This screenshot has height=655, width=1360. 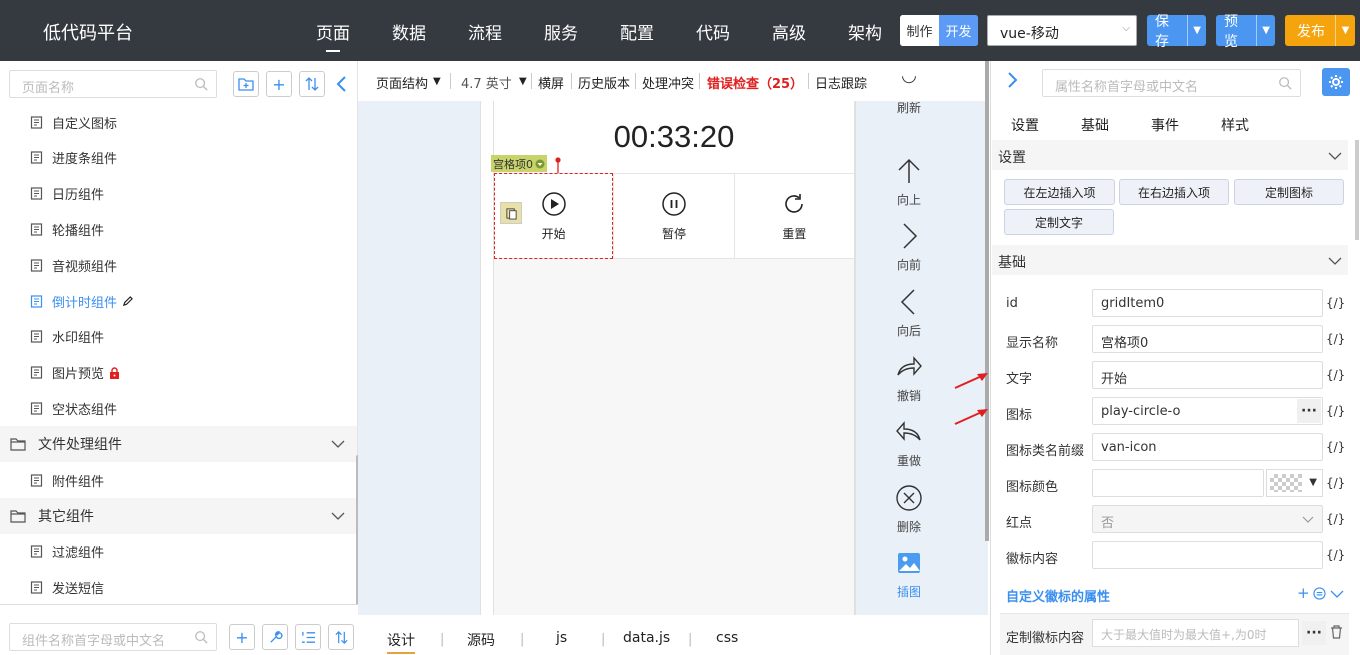 I want to click on undo-tool: 撤销, so click(x=909, y=378).